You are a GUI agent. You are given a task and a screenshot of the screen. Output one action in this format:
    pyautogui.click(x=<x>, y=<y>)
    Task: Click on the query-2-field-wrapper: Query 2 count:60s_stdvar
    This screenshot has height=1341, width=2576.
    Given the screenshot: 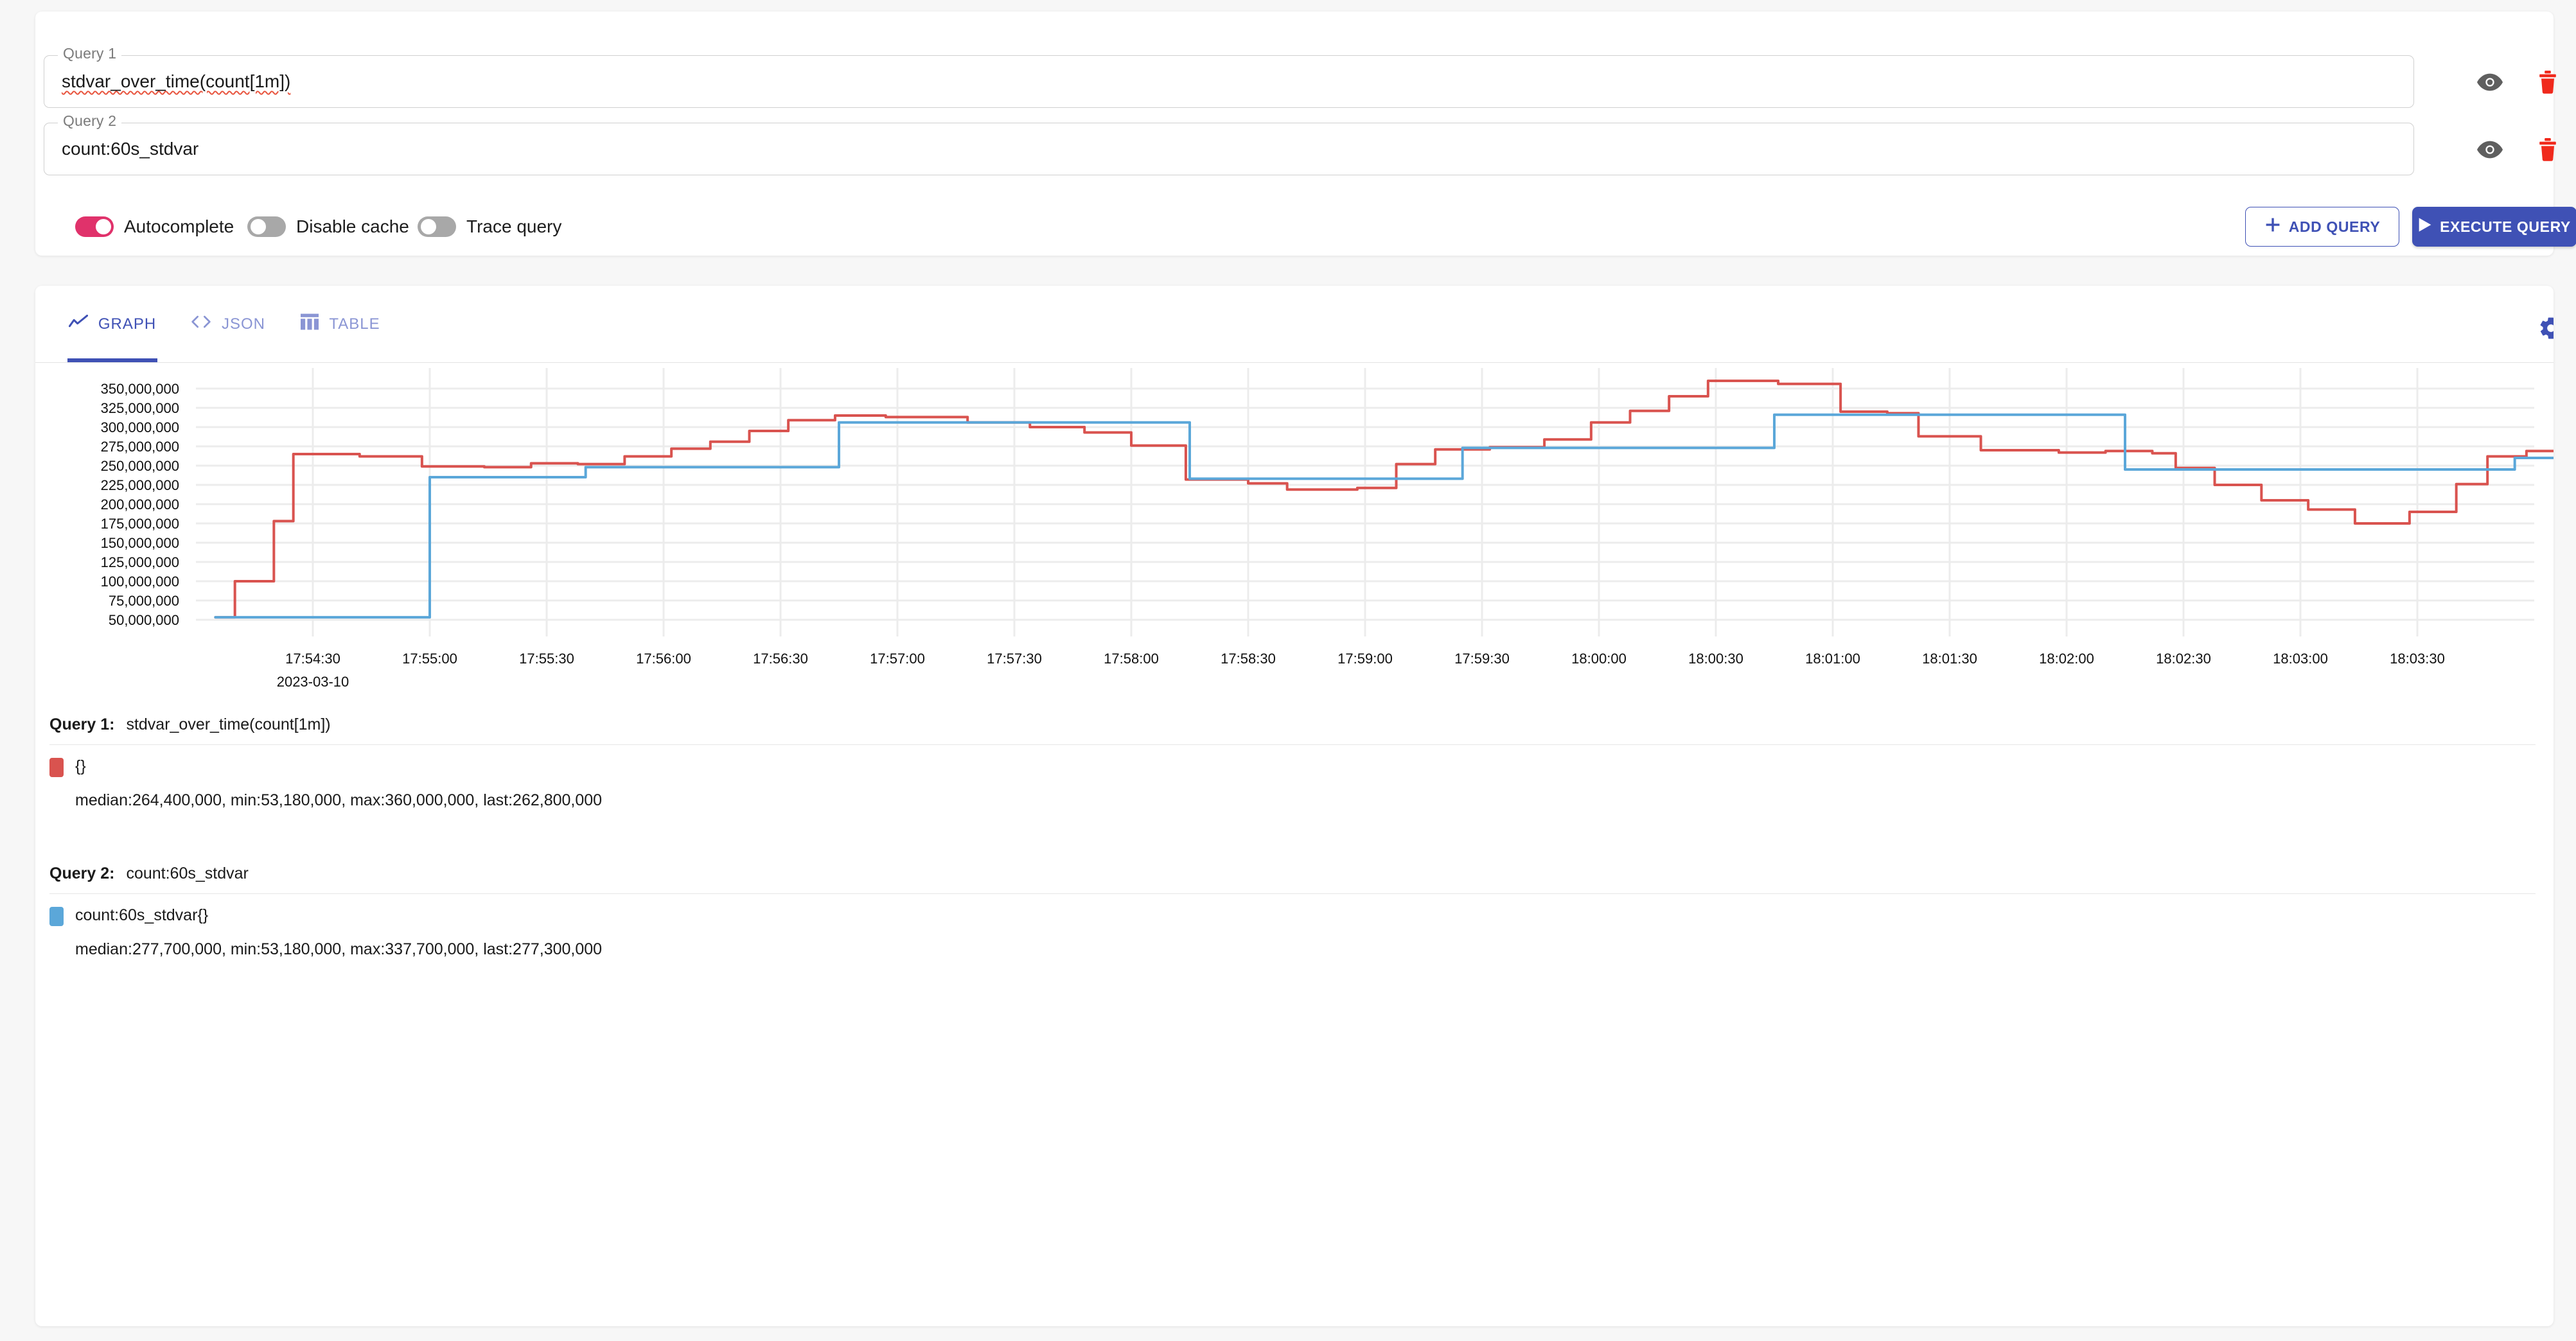 What is the action you would take?
    pyautogui.click(x=1229, y=143)
    